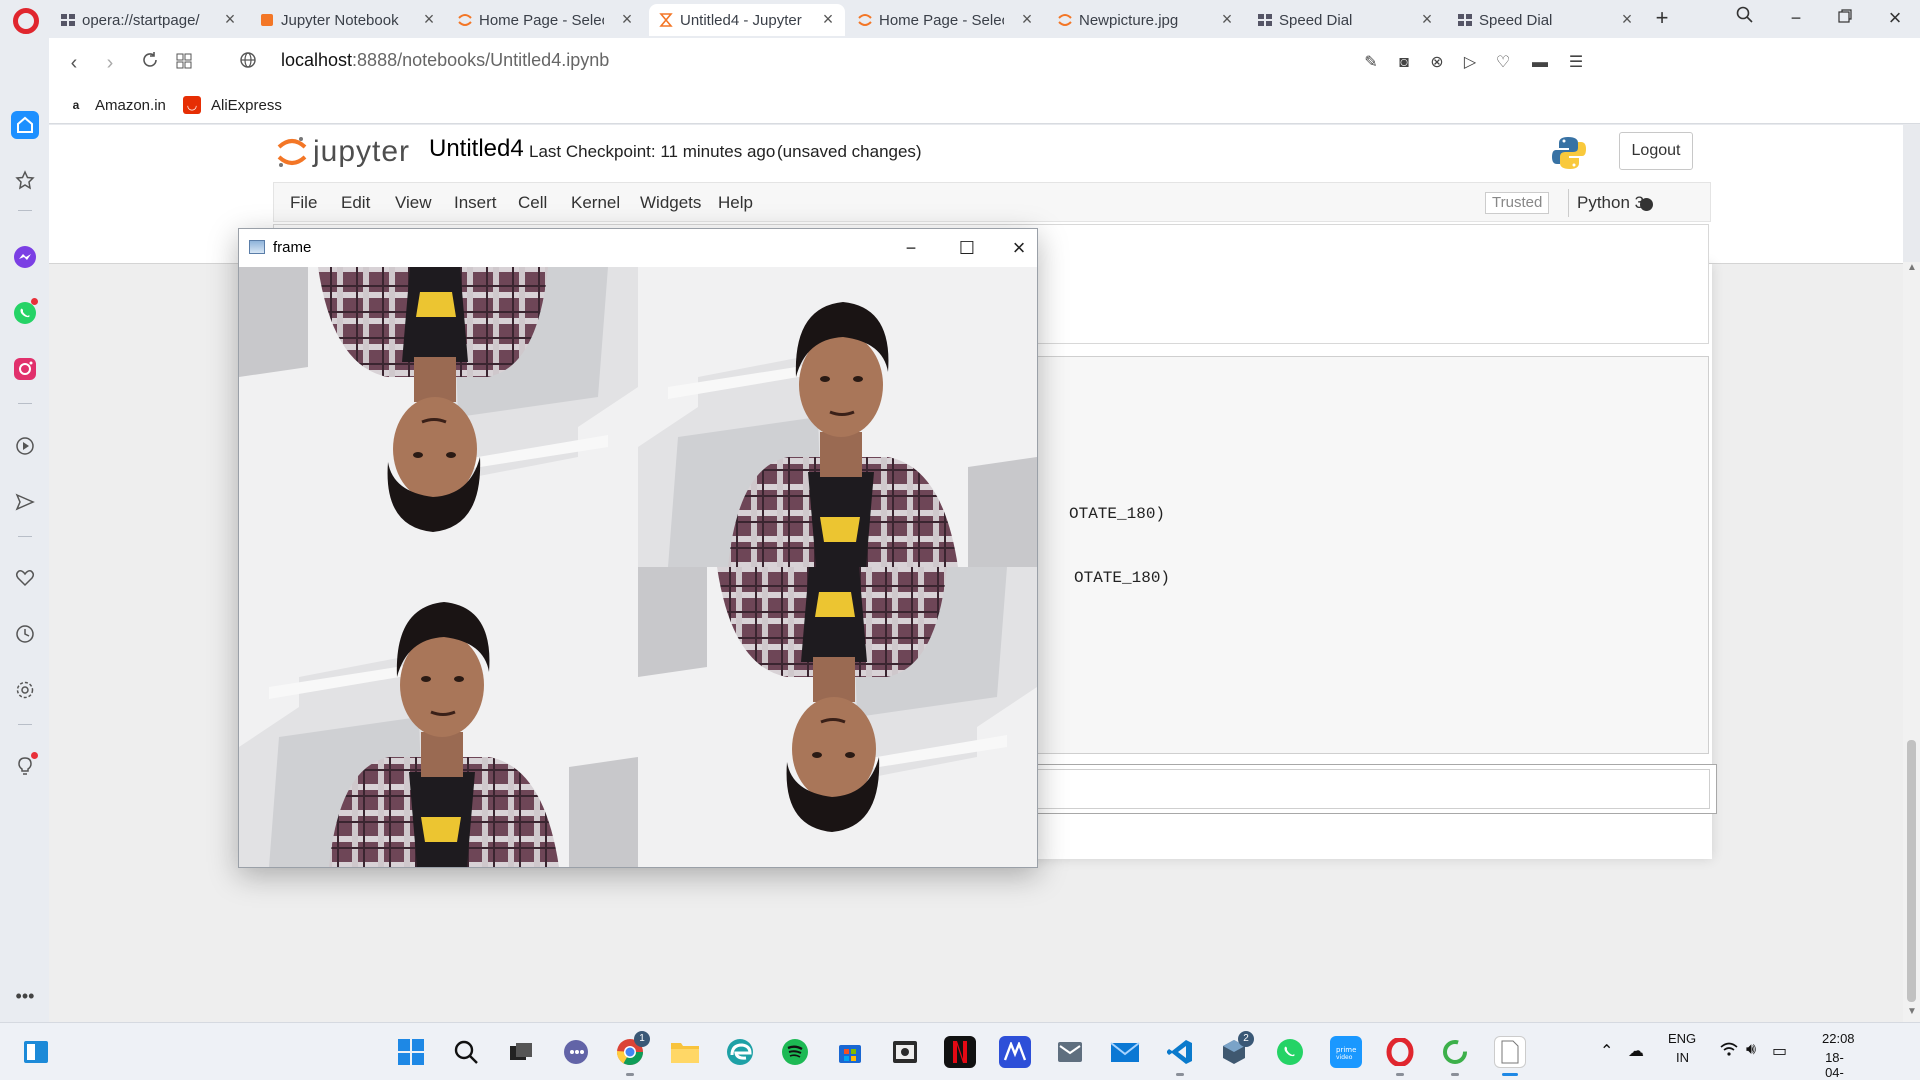  What do you see at coordinates (1662, 18) in the screenshot?
I see `new-tab-button: +` at bounding box center [1662, 18].